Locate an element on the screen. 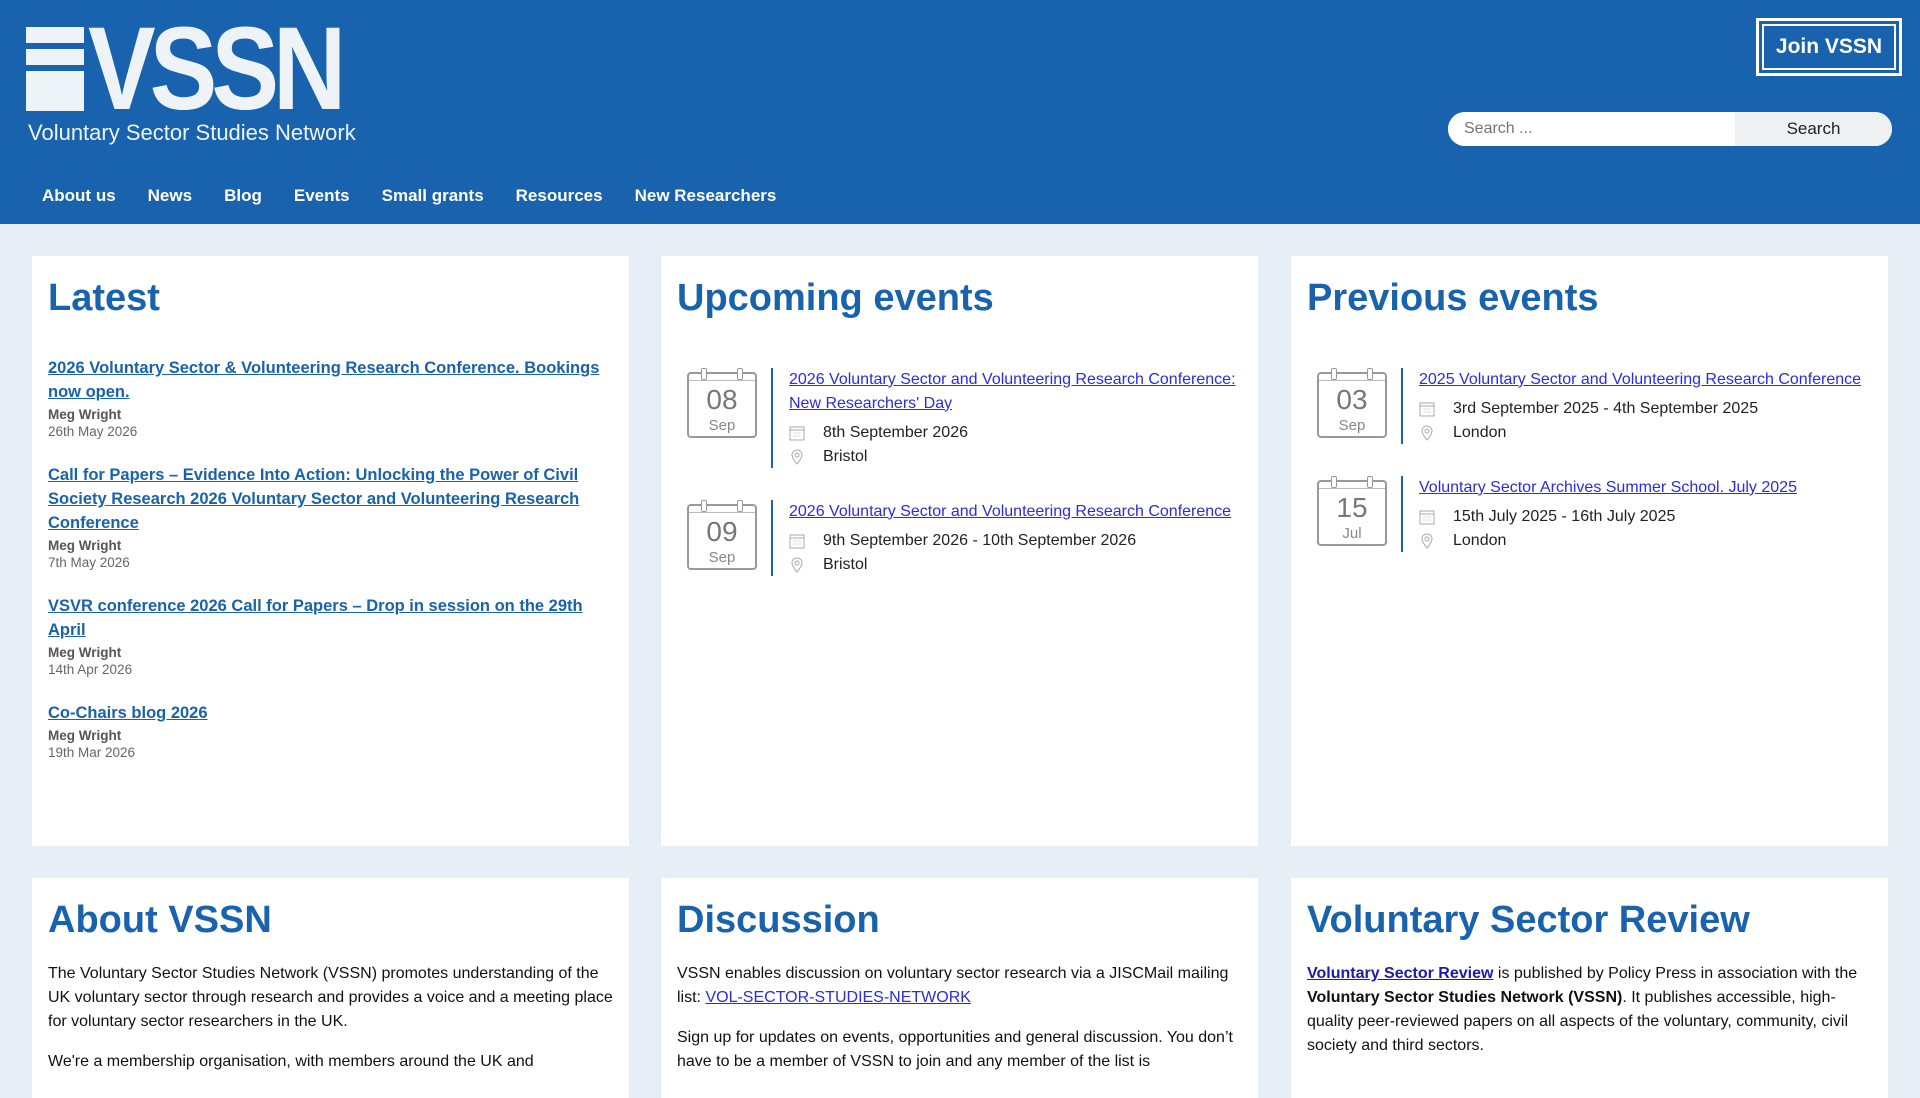 The width and height of the screenshot is (1920, 1098). vsr-journal-link: Voluntary Sector Review is located at coordinates (1400, 973).